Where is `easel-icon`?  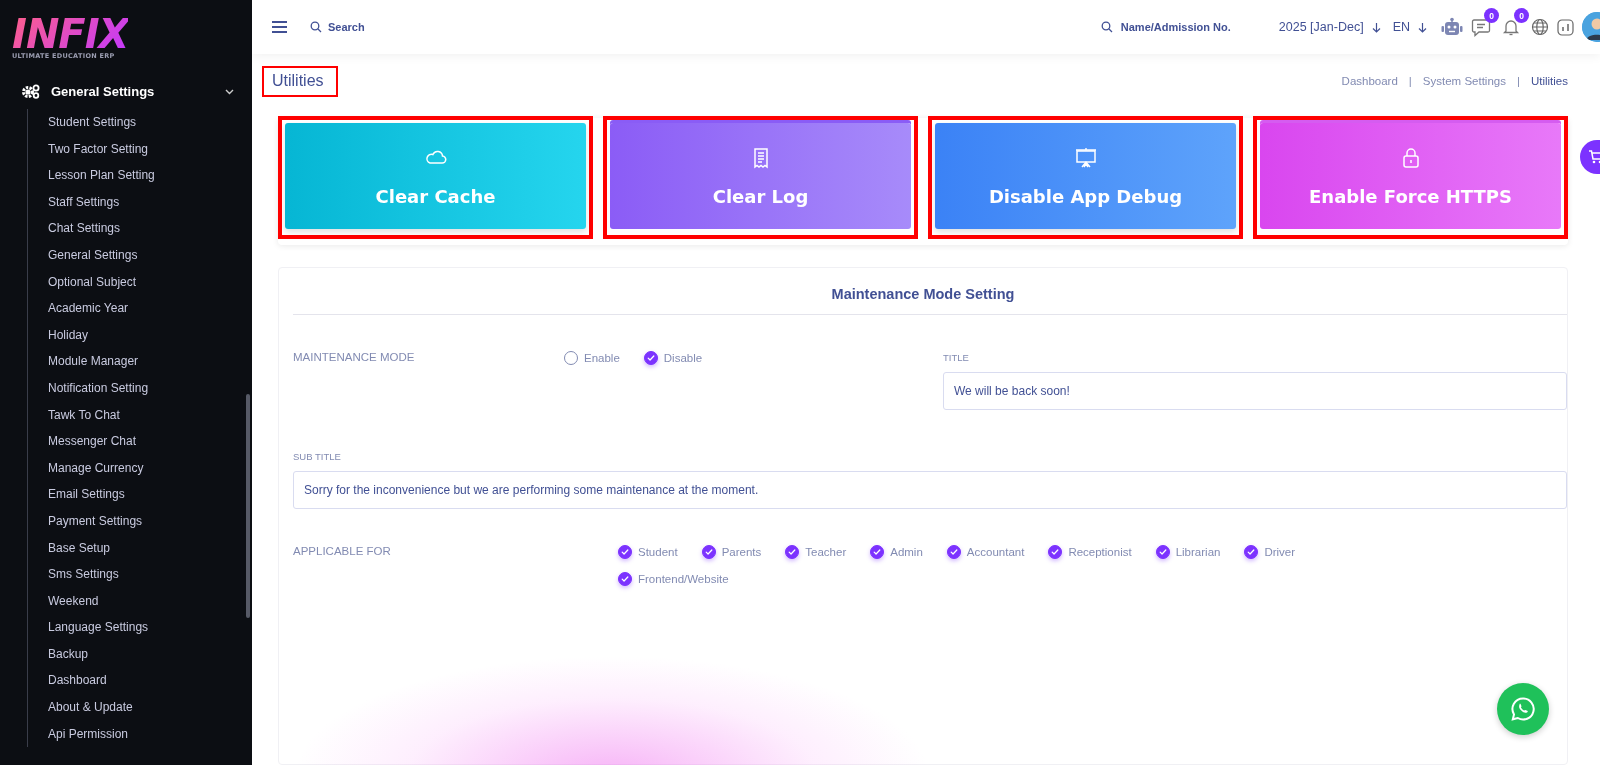 easel-icon is located at coordinates (1085, 157).